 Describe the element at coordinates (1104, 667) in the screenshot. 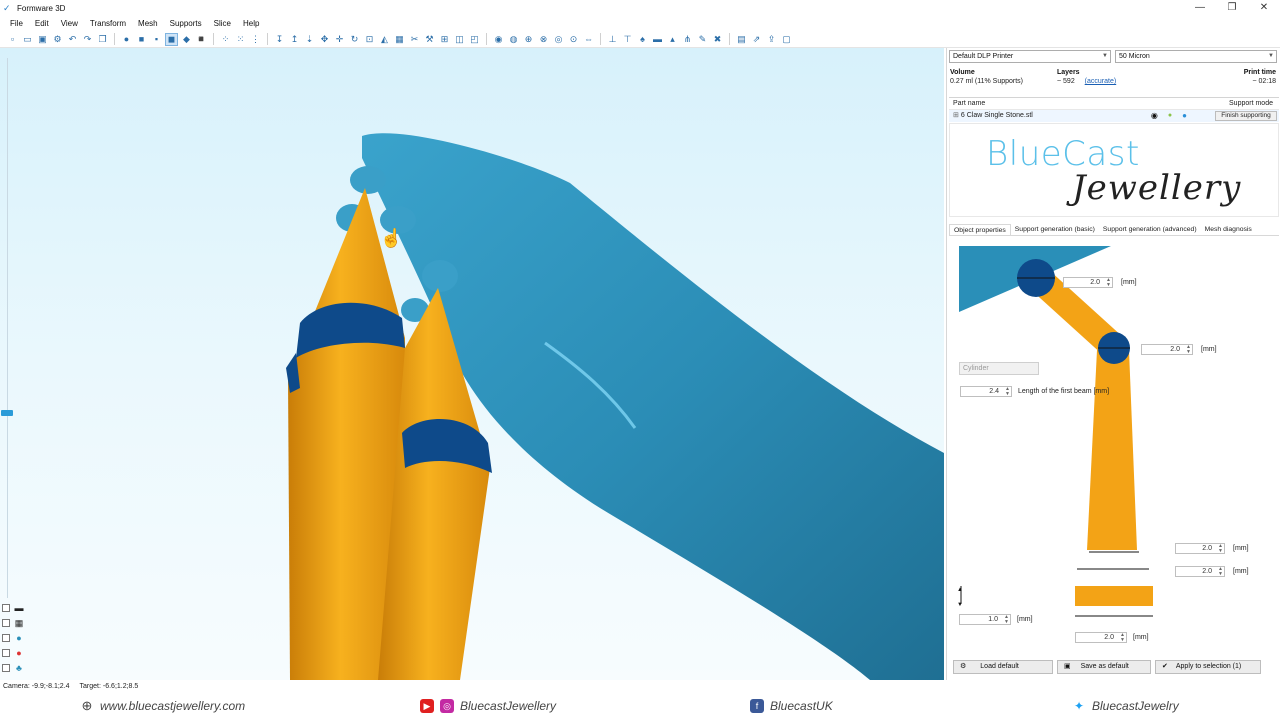

I see `save-default-button: ▣ Save as default` at that location.